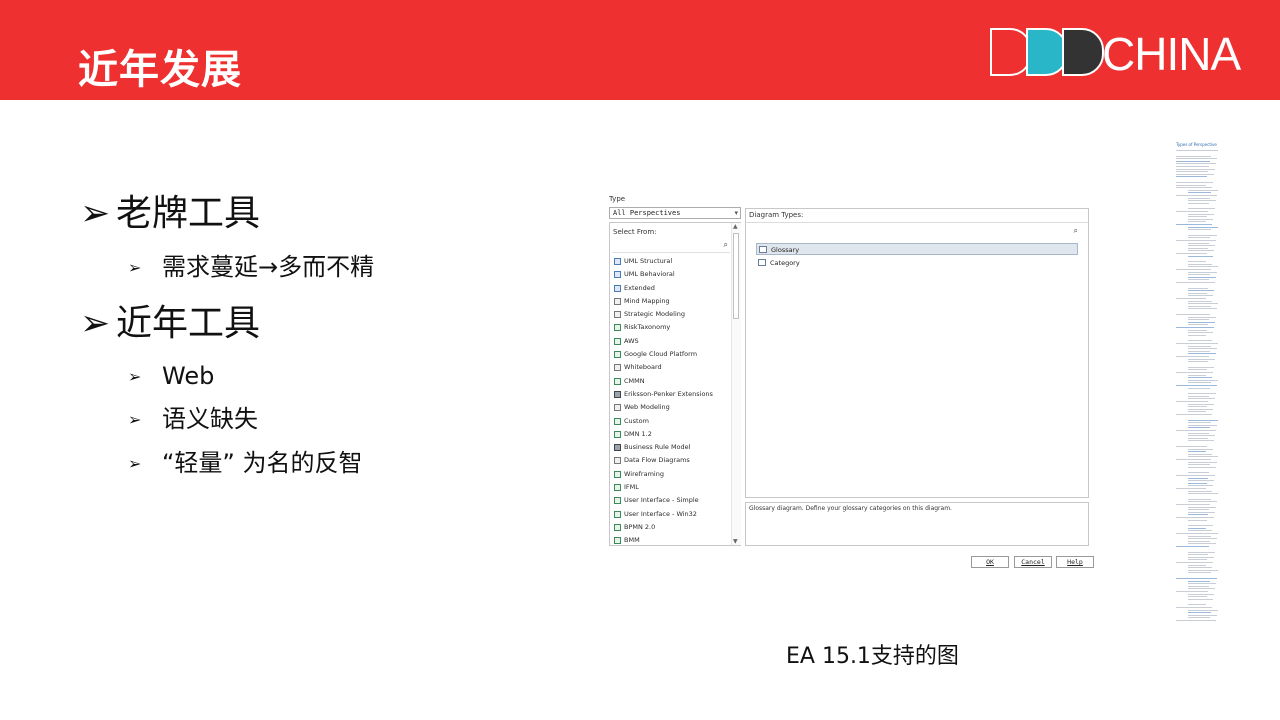 This screenshot has width=1280, height=720. Describe the element at coordinates (735, 541) in the screenshot. I see `scroll-down-icon: ▼` at that location.